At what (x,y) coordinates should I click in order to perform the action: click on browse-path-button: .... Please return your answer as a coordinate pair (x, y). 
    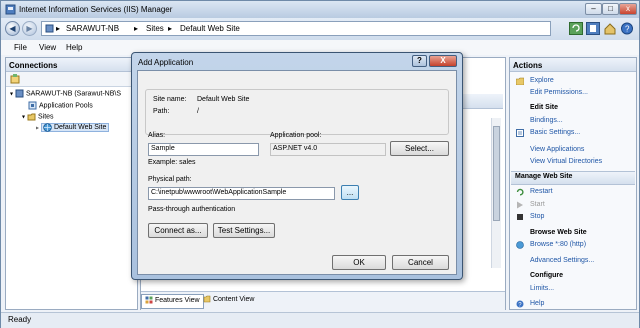
    Looking at the image, I should click on (350, 192).